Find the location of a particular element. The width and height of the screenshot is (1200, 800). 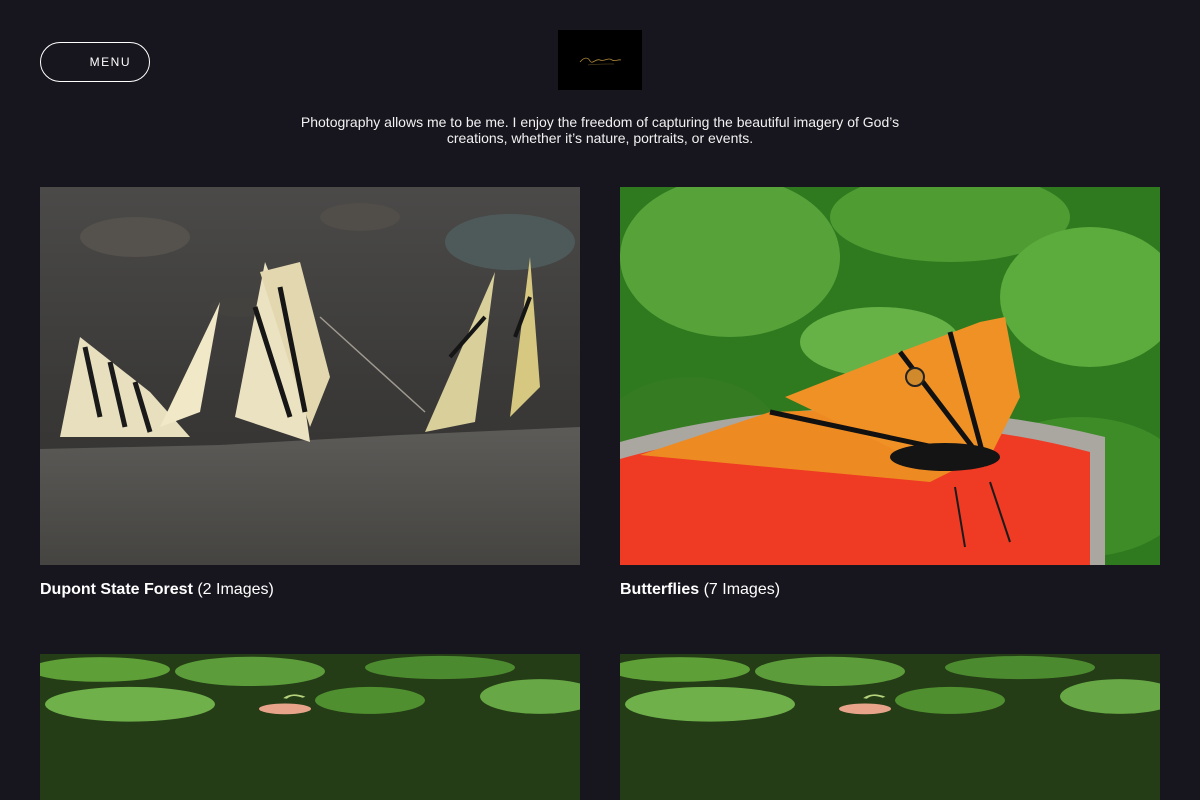

site-logo is located at coordinates (600, 60).